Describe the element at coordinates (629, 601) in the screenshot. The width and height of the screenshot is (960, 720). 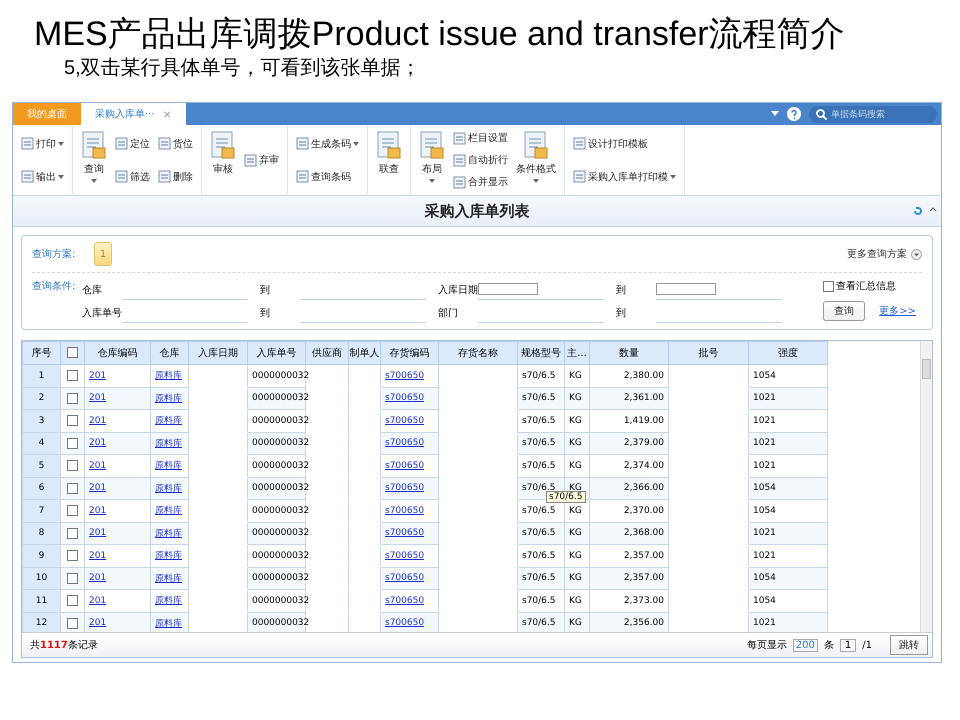
I see `table-cell: 2,373.00` at that location.